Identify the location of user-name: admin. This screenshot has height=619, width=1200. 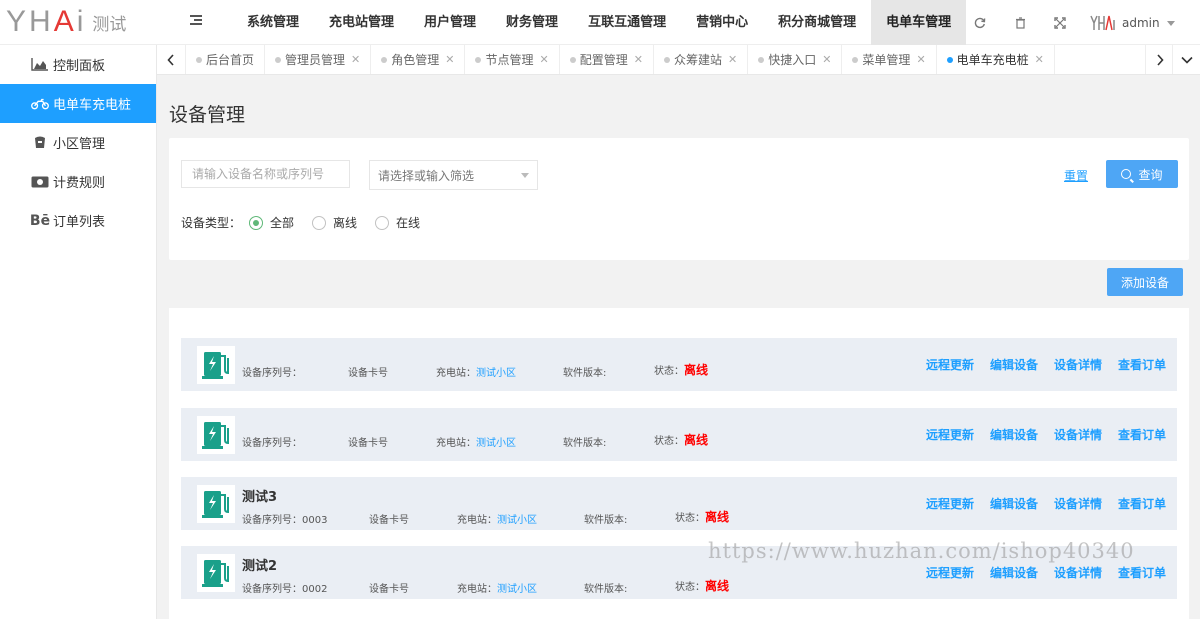
(1141, 23).